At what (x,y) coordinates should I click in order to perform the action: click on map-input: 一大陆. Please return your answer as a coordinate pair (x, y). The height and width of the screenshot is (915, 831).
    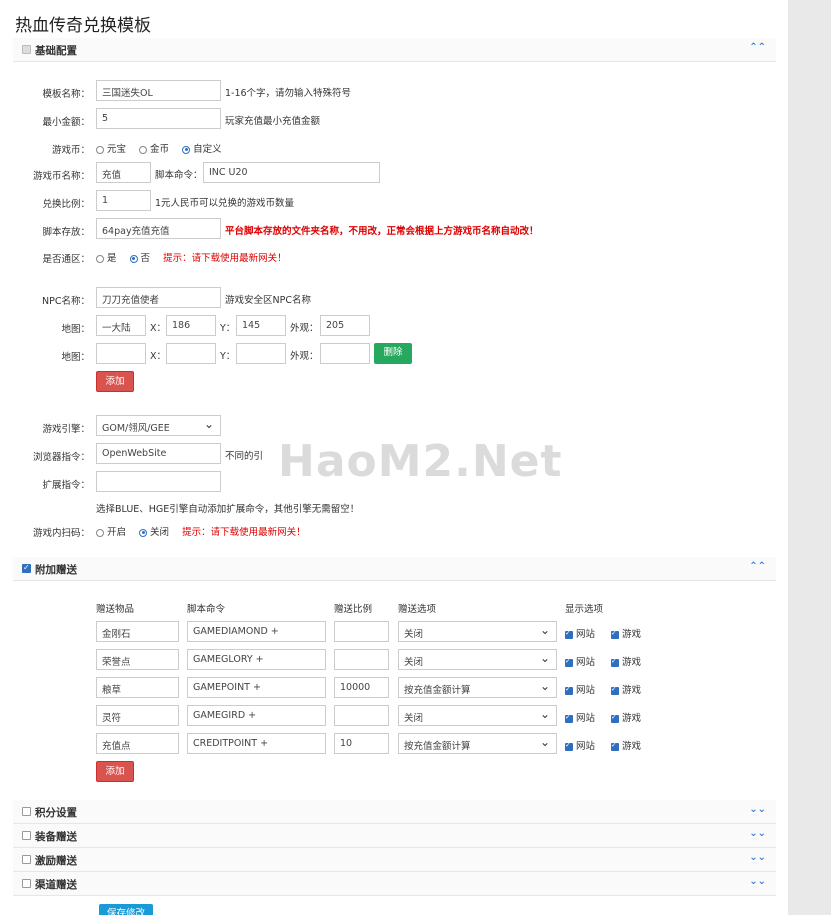
    Looking at the image, I should click on (121, 325).